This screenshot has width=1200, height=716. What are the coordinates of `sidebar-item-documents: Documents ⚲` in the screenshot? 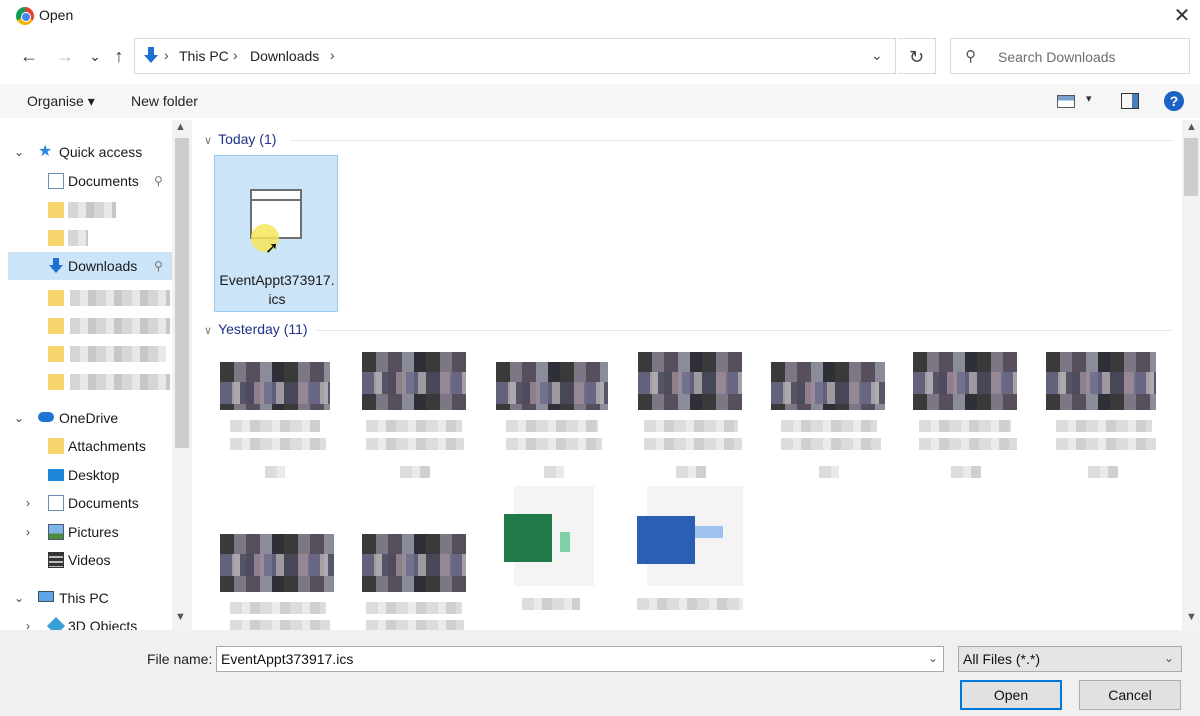 It's located at (91, 181).